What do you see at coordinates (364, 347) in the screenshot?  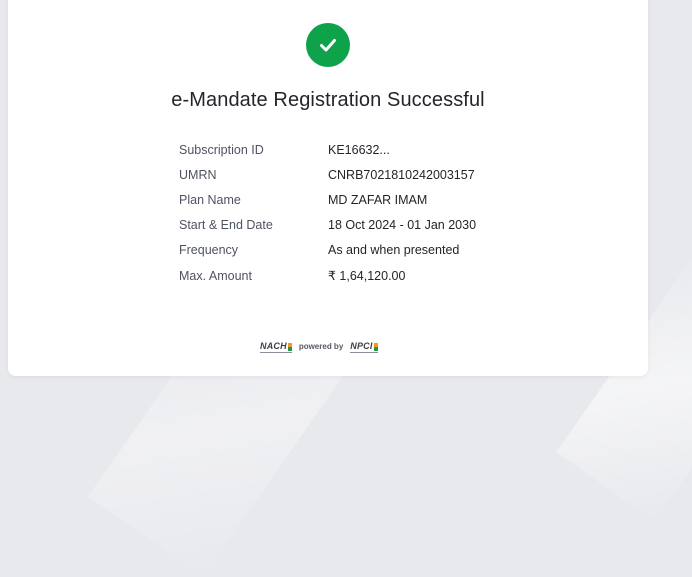 I see `npci-logo: NPCI` at bounding box center [364, 347].